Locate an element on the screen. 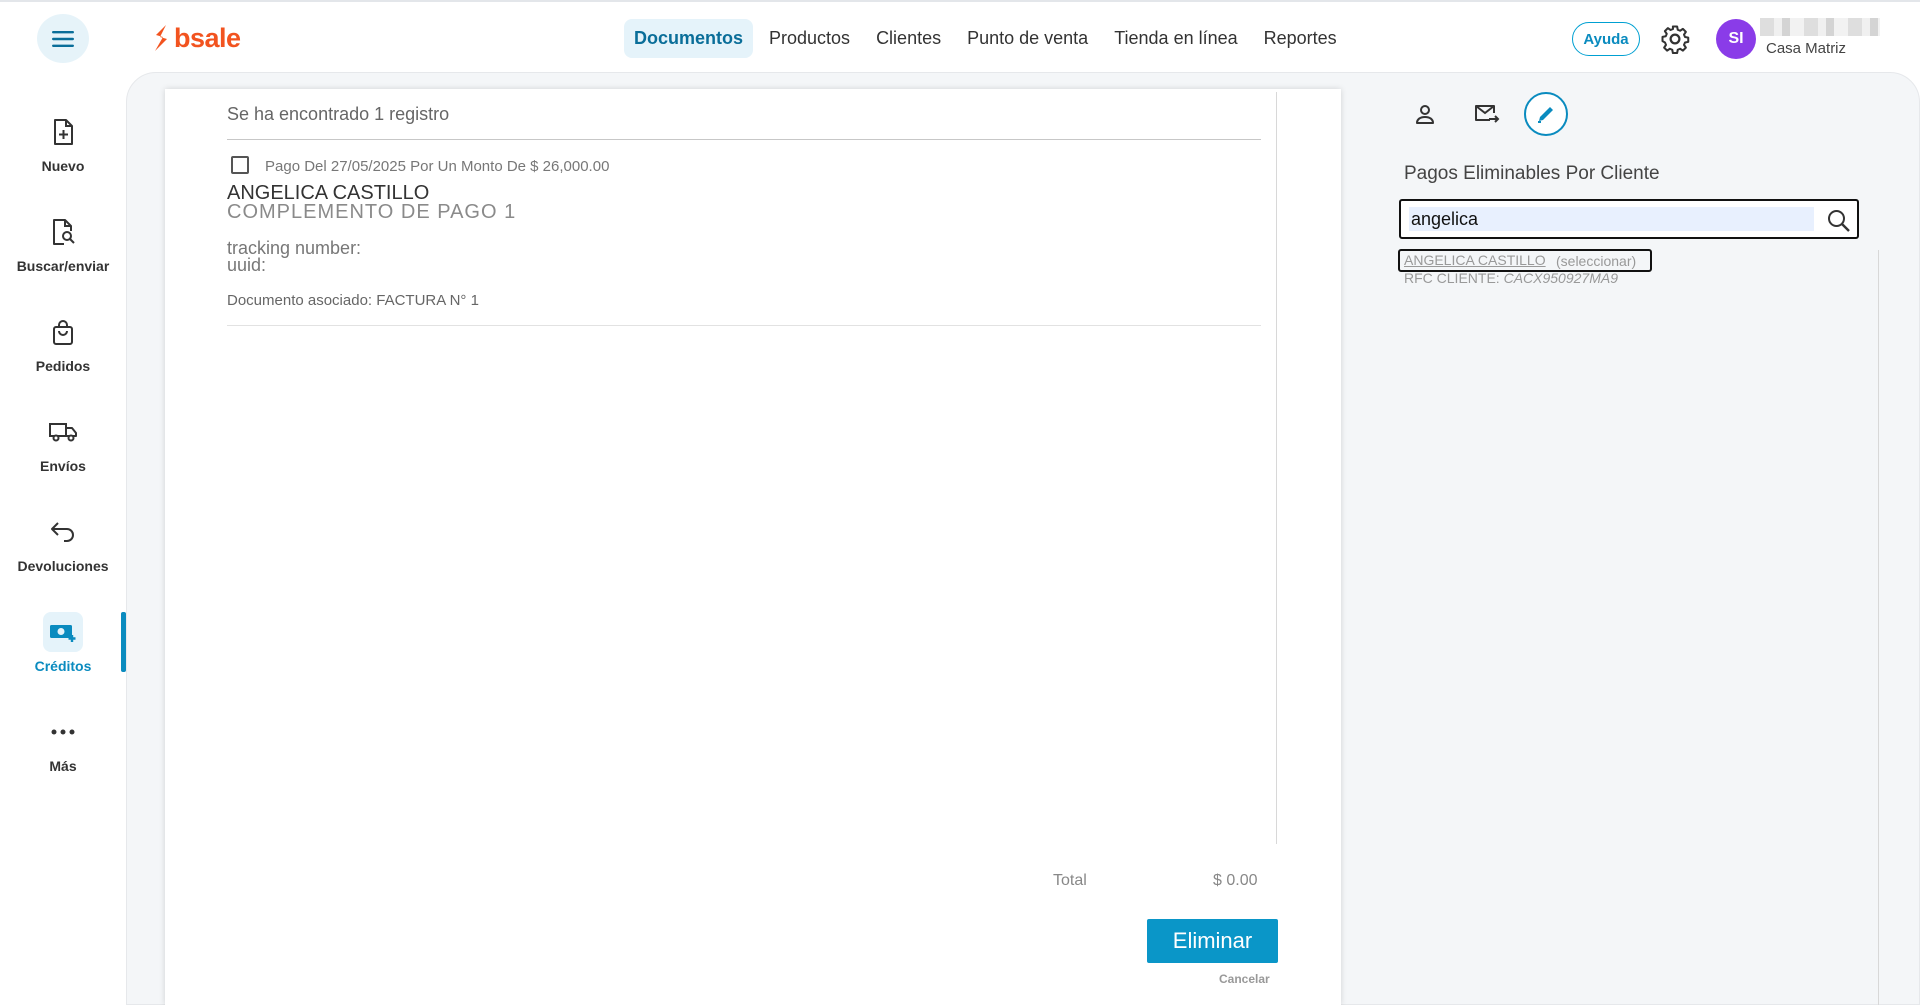 Image resolution: width=1920 pixels, height=1005 pixels. nav-tienda-en-linea: Tienda en línea is located at coordinates (1175, 38).